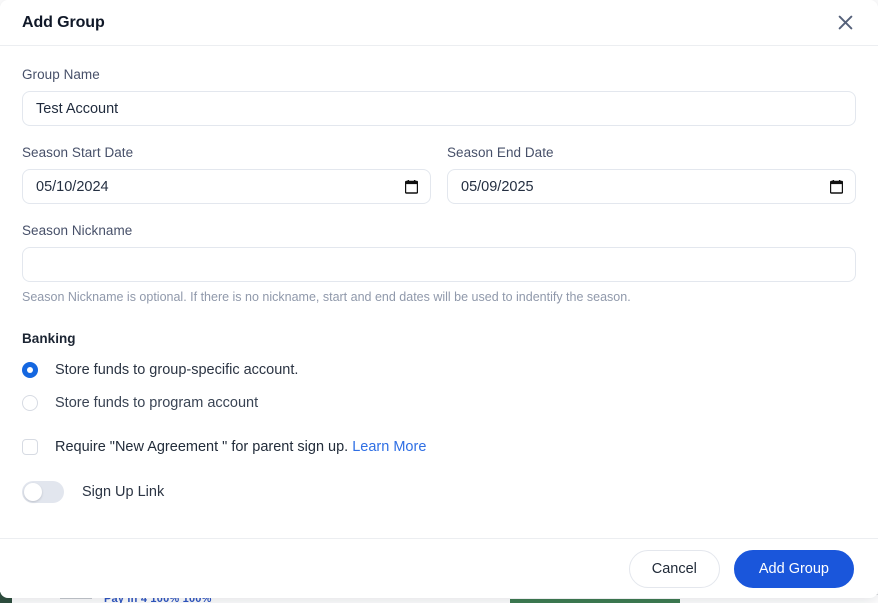 This screenshot has height=603, width=878. Describe the element at coordinates (439, 370) in the screenshot. I see `banking-option-group-specific: Store funds to group-specific account.` at that location.